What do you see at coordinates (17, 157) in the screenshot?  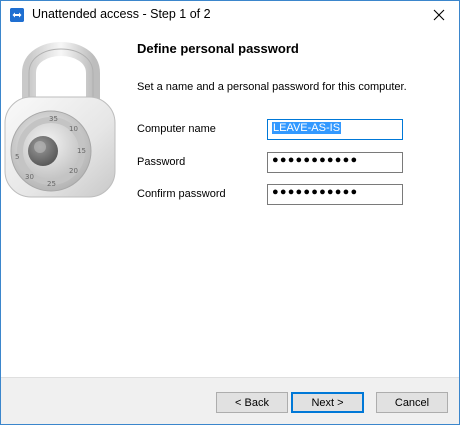 I see `svg-text: 5` at bounding box center [17, 157].